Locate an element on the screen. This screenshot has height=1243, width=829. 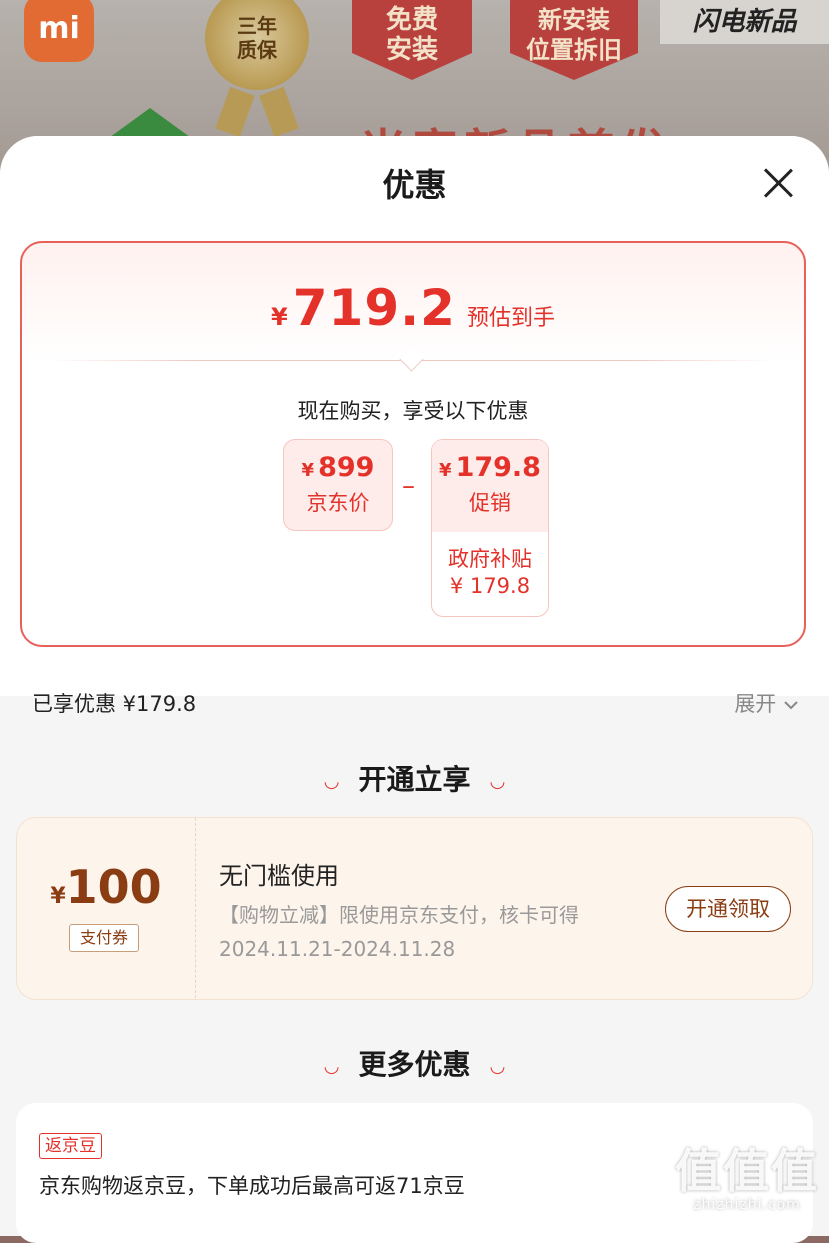
mi-logo: mi is located at coordinates (59, 31).